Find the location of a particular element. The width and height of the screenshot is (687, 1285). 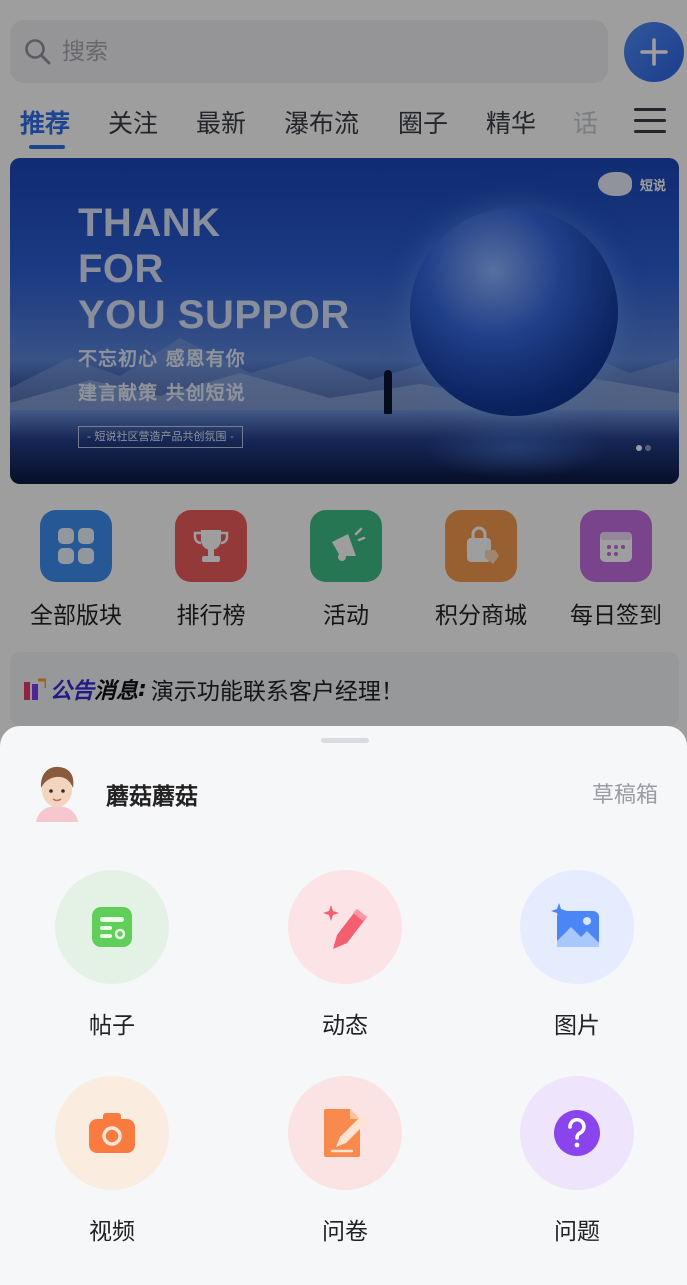

option-label: 图片 is located at coordinates (577, 1026).